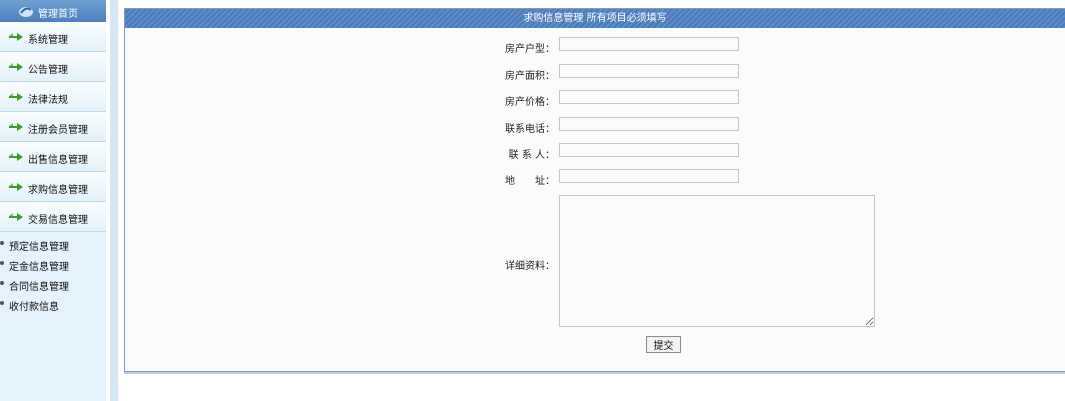 This screenshot has height=401, width=1065. Describe the element at coordinates (39, 247) in the screenshot. I see `submenu-item-label: 预定信息管理` at that location.